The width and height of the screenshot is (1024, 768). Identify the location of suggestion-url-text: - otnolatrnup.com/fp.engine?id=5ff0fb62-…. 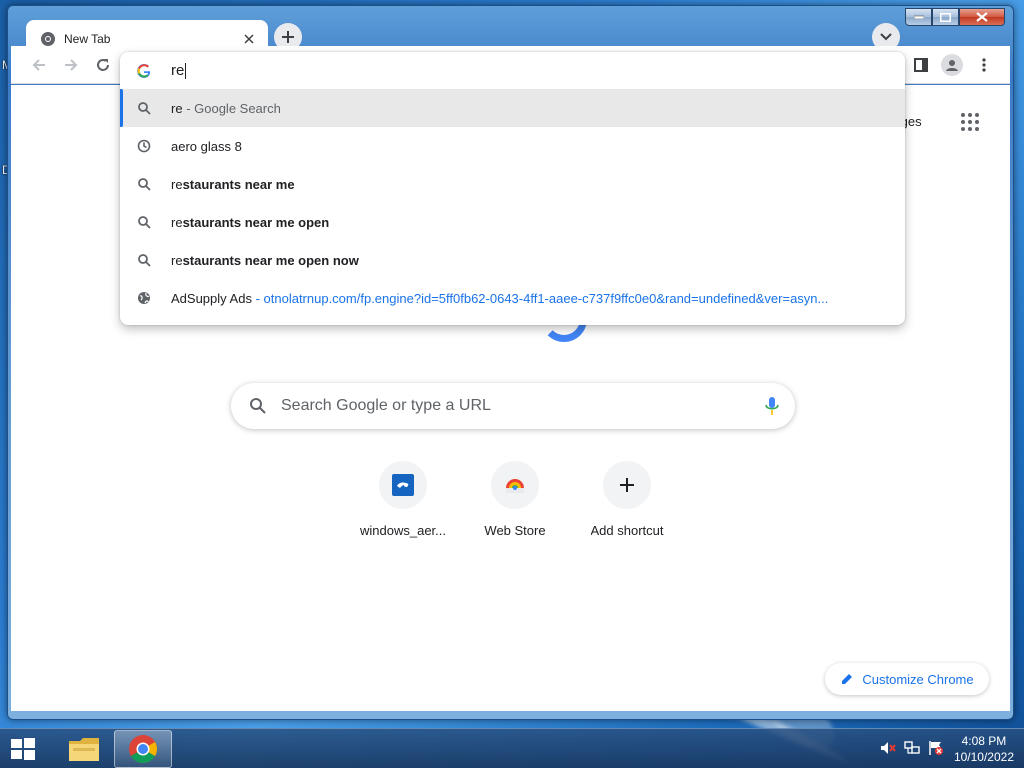
(542, 298).